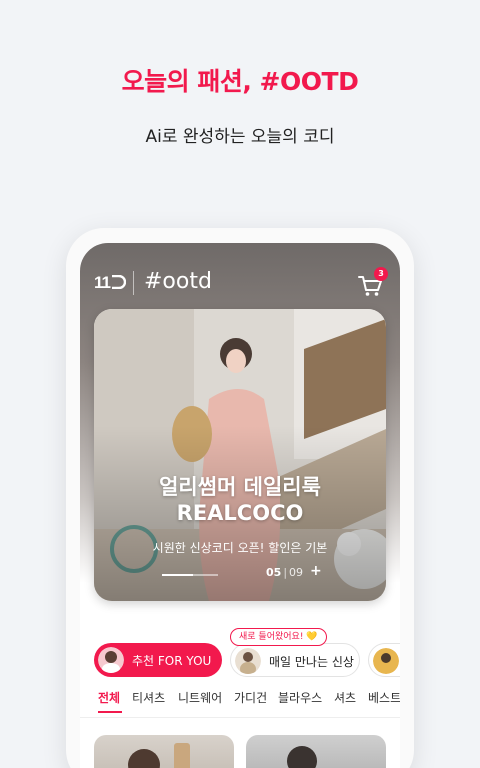 The image size is (480, 768). Describe the element at coordinates (240, 513) in the screenshot. I see `banner-title-line2: REALCOCO` at that location.